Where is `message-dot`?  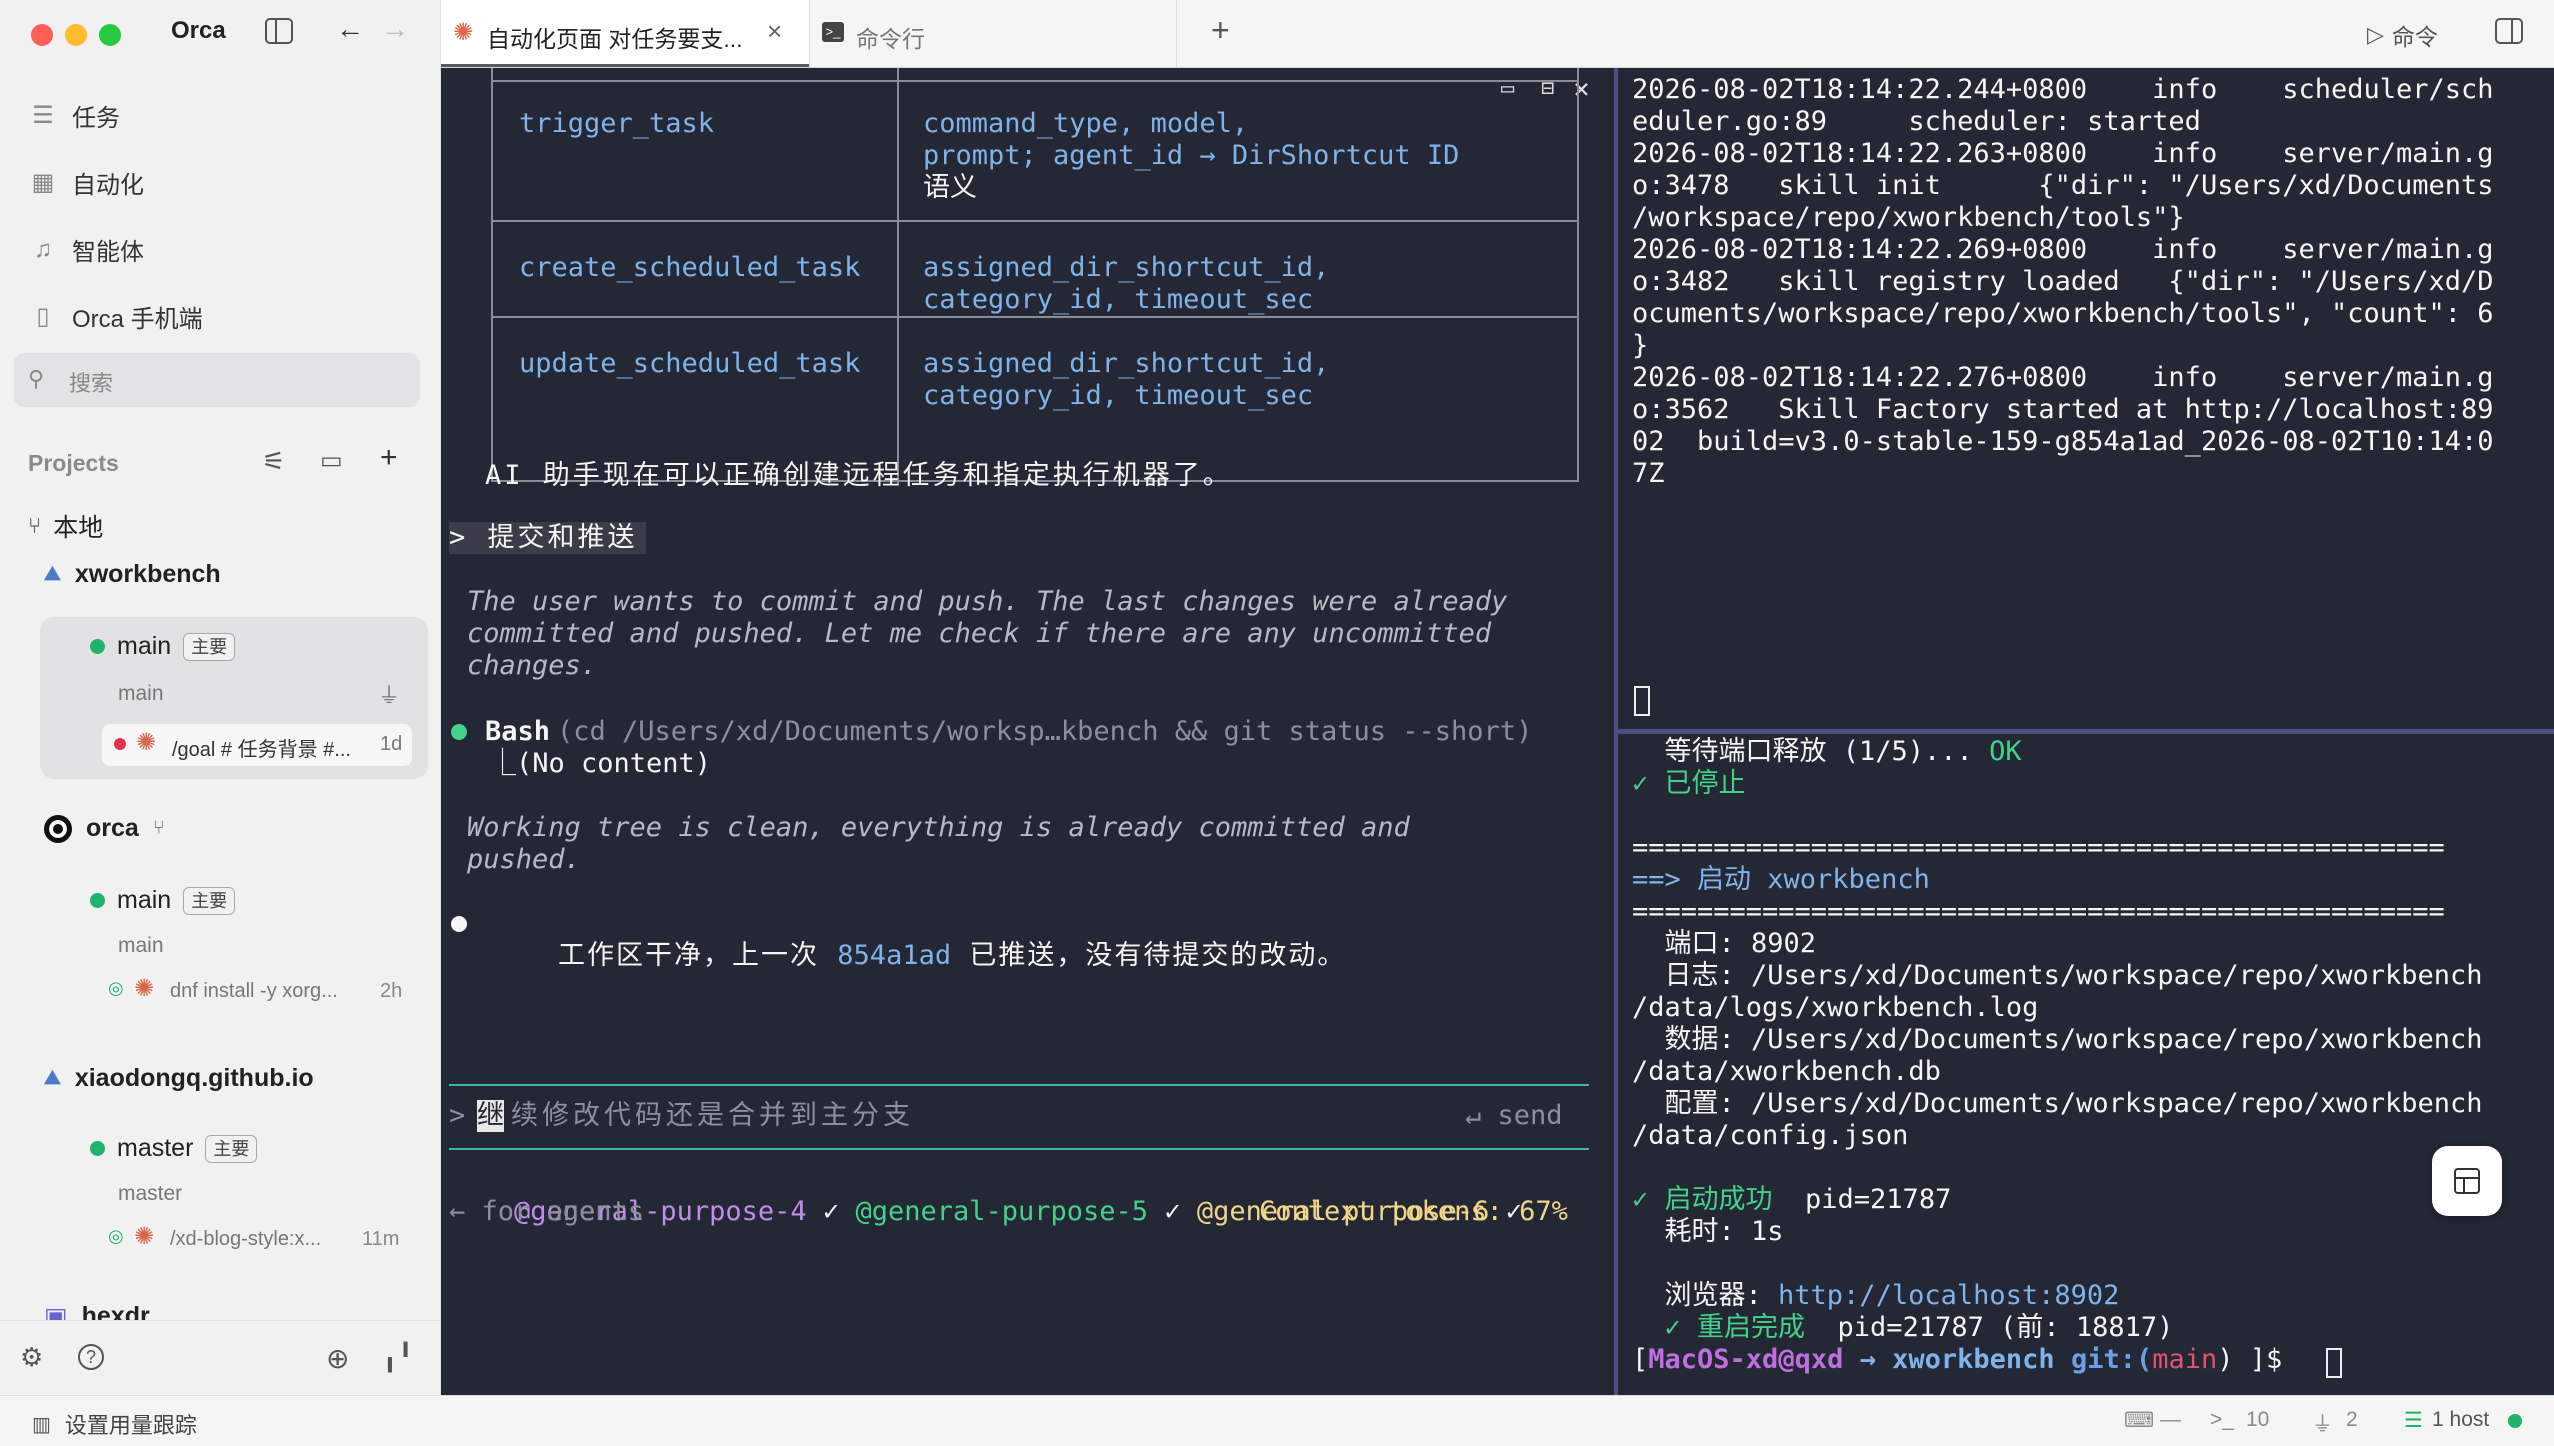
message-dot is located at coordinates (459, 924).